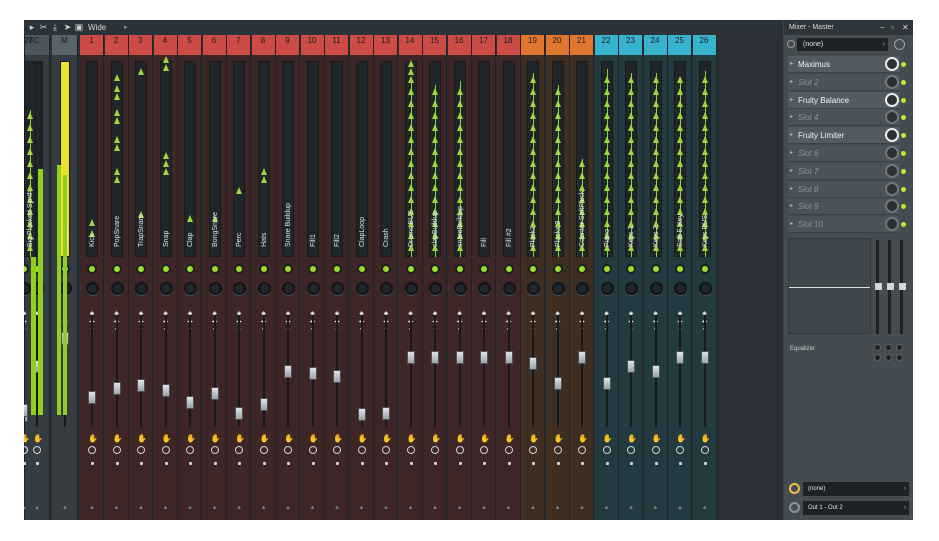 The width and height of the screenshot is (939, 541). I want to click on channel-number: M, so click(64, 45).